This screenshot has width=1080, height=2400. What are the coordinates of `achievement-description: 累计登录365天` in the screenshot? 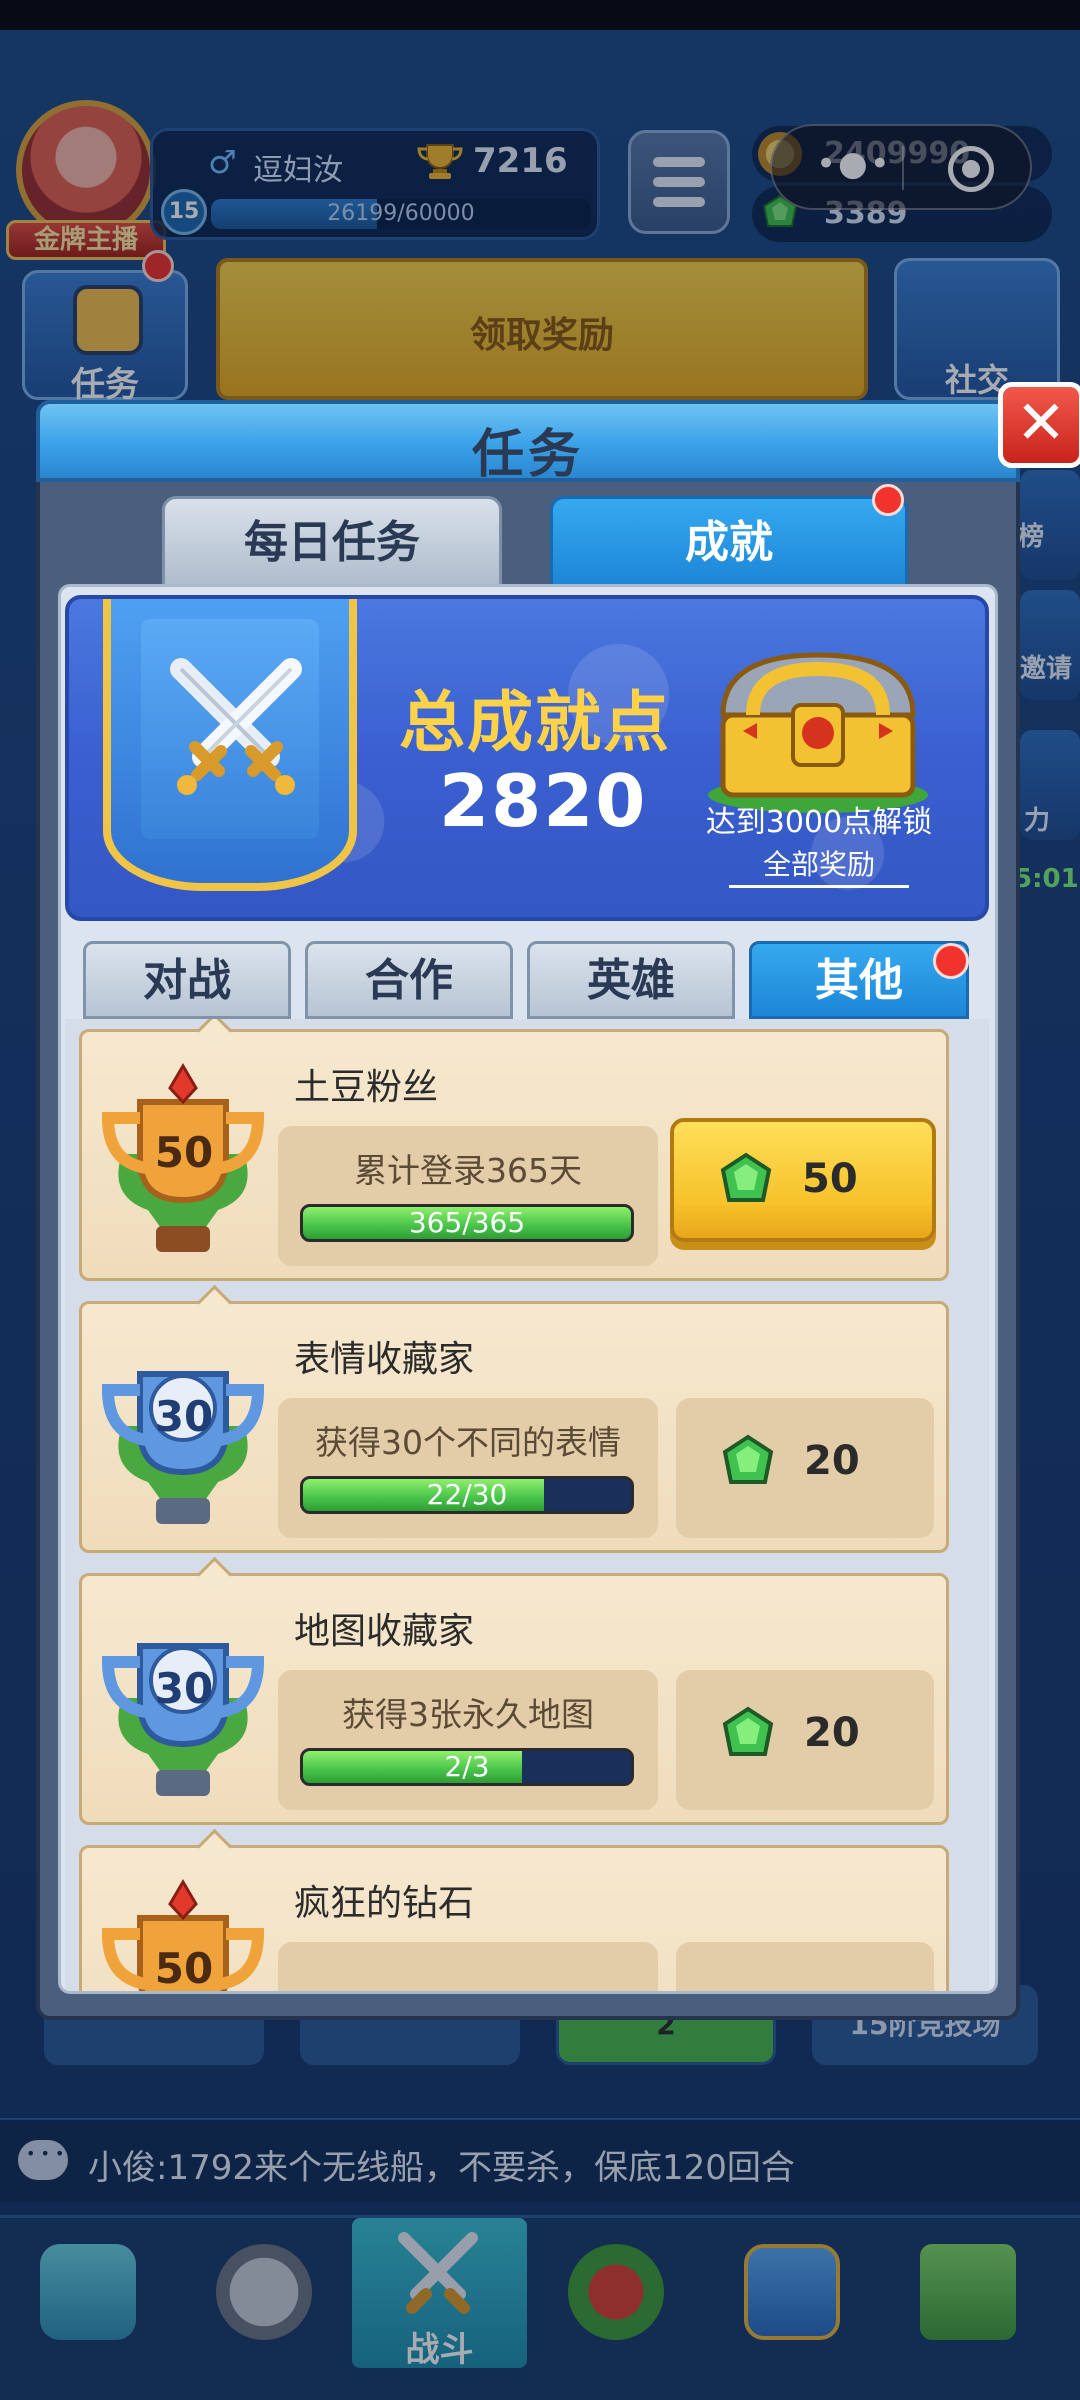 It's located at (468, 1170).